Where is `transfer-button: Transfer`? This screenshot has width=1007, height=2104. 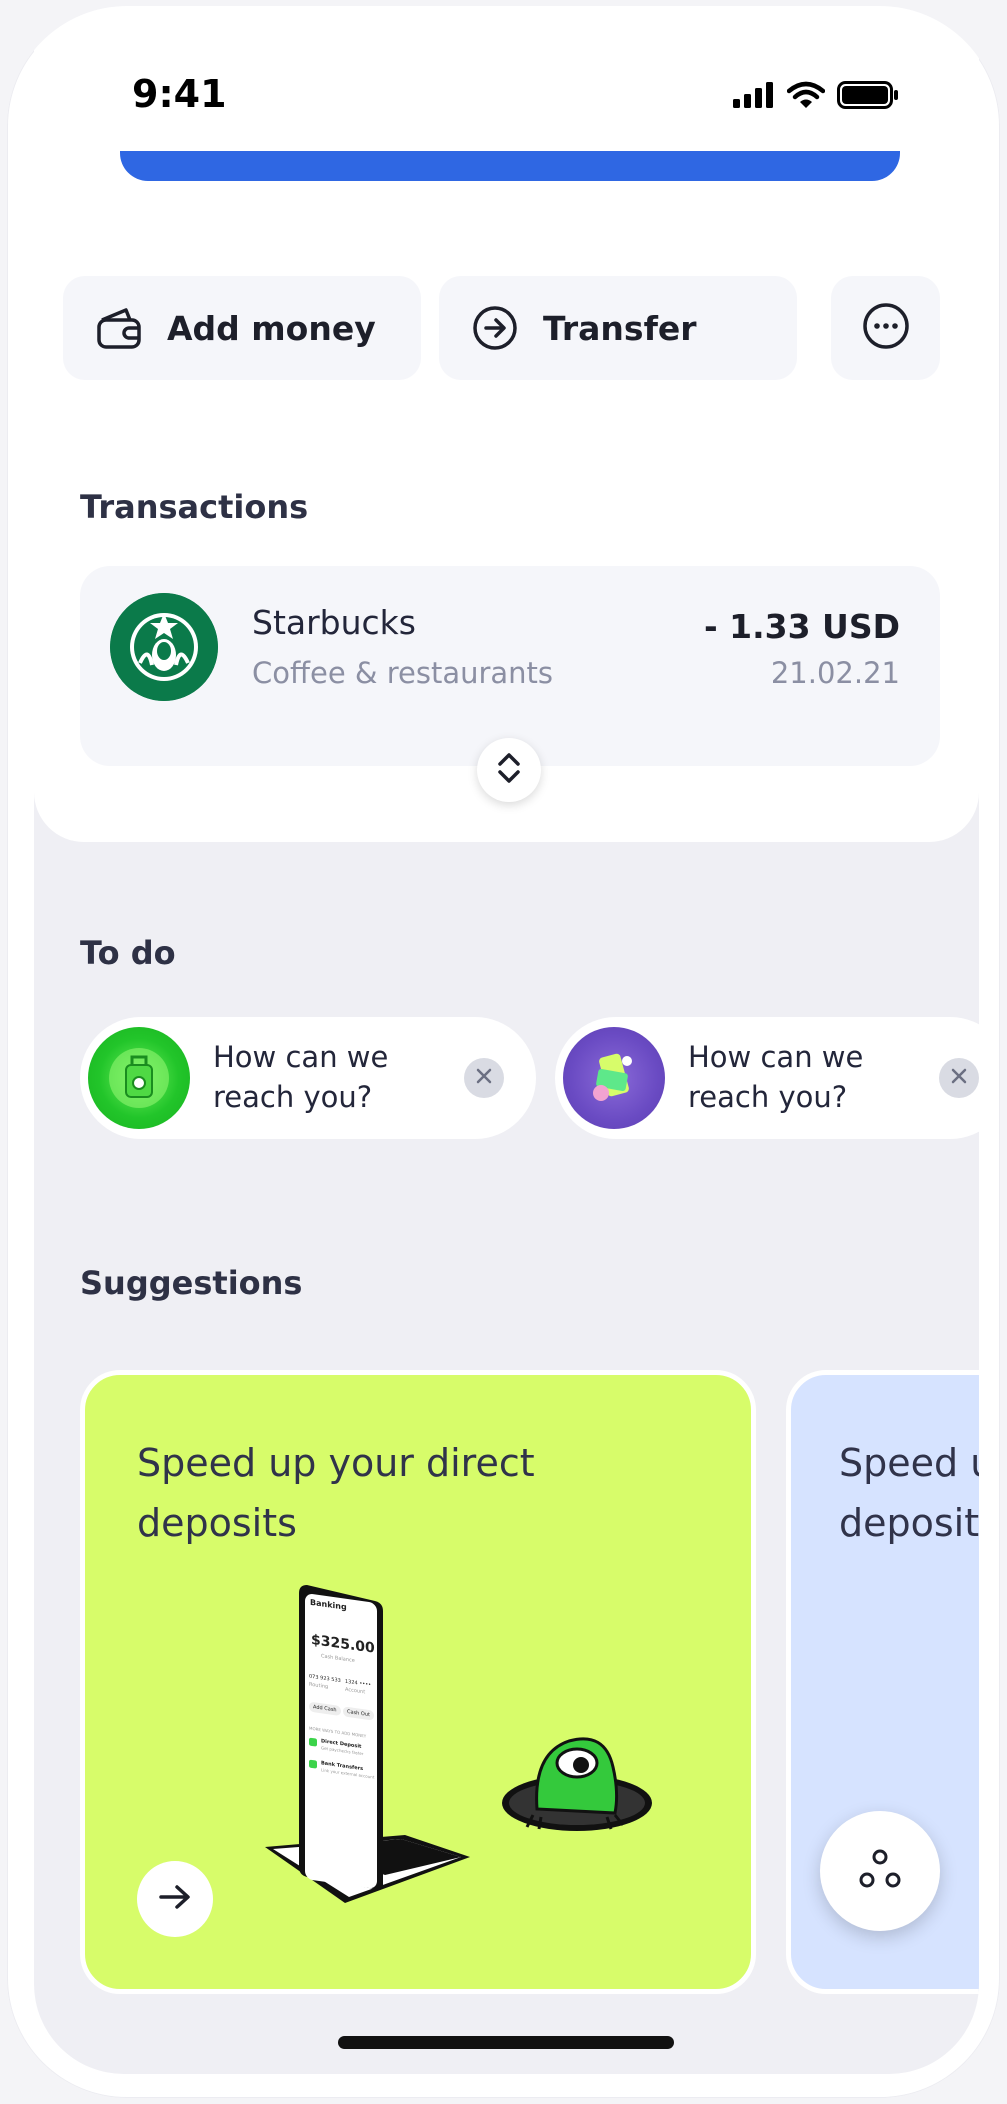 transfer-button: Transfer is located at coordinates (618, 328).